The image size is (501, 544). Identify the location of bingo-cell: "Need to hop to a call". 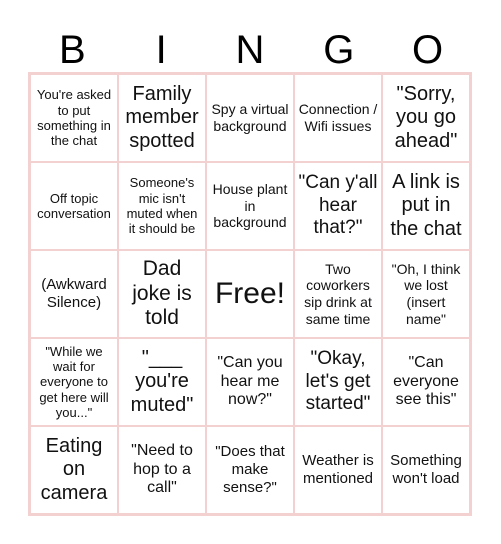
(162, 470).